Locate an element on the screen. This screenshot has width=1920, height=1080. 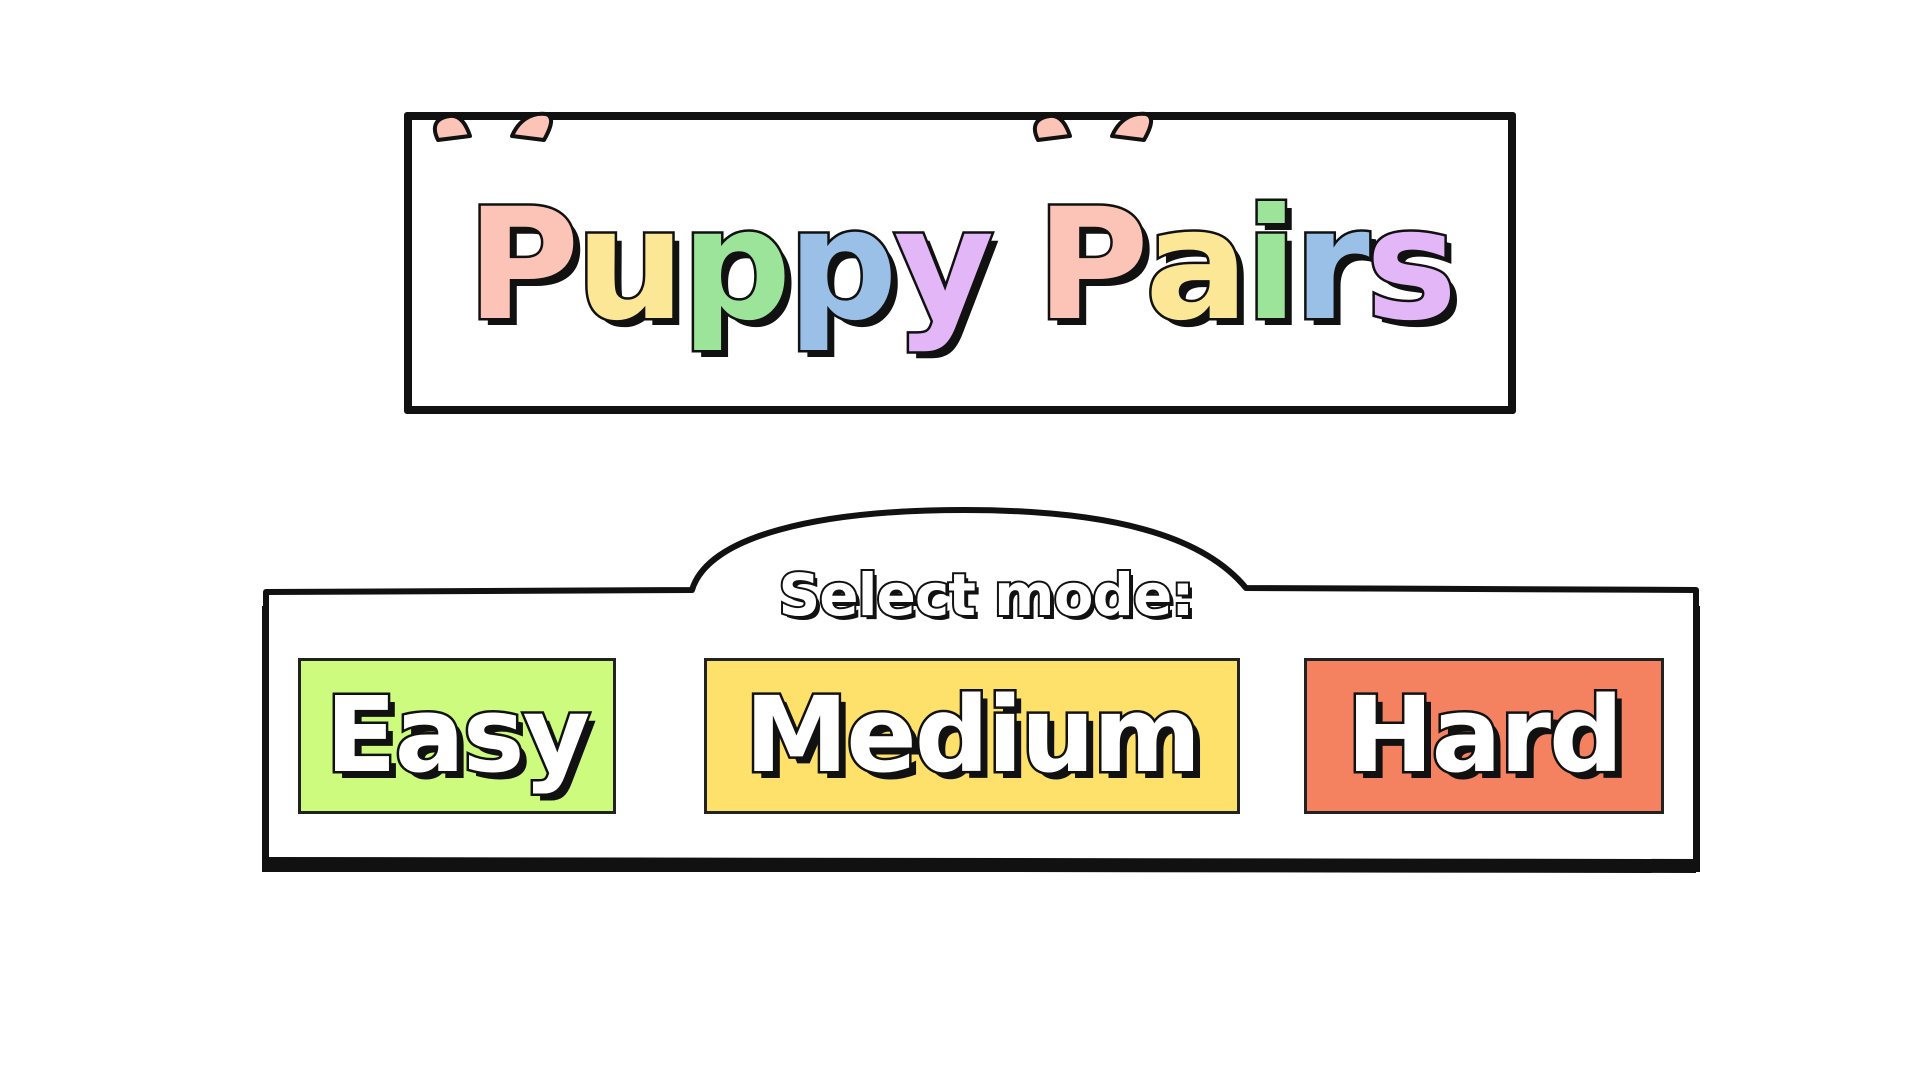
title-letter: y is located at coordinates (943, 265).